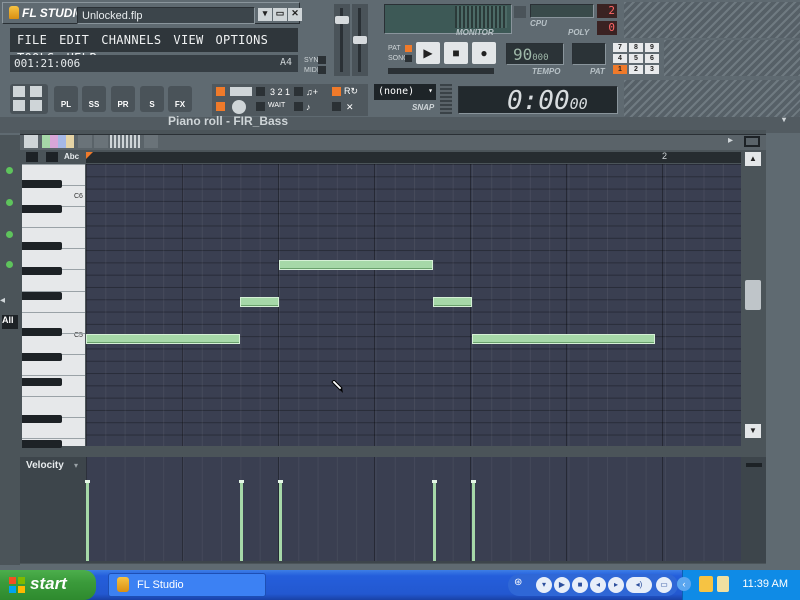  I want to click on piano-roll-button: PR, so click(123, 99).